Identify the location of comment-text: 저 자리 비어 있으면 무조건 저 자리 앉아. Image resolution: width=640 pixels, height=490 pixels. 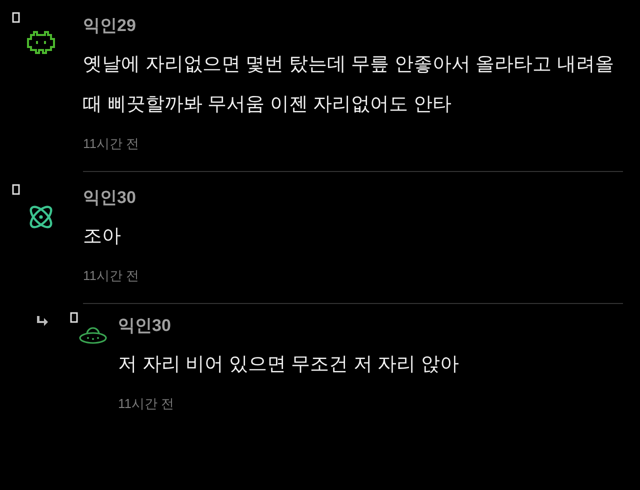
(289, 365).